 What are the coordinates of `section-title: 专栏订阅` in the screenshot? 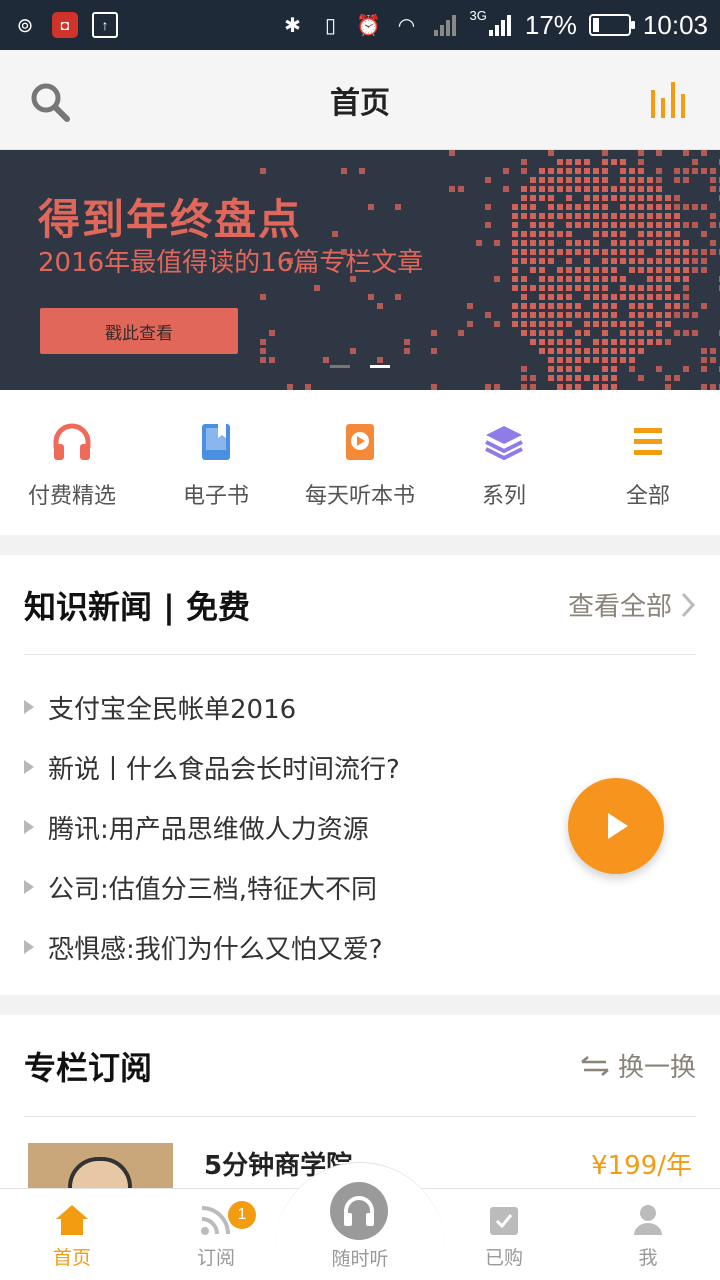 It's located at (88, 1067).